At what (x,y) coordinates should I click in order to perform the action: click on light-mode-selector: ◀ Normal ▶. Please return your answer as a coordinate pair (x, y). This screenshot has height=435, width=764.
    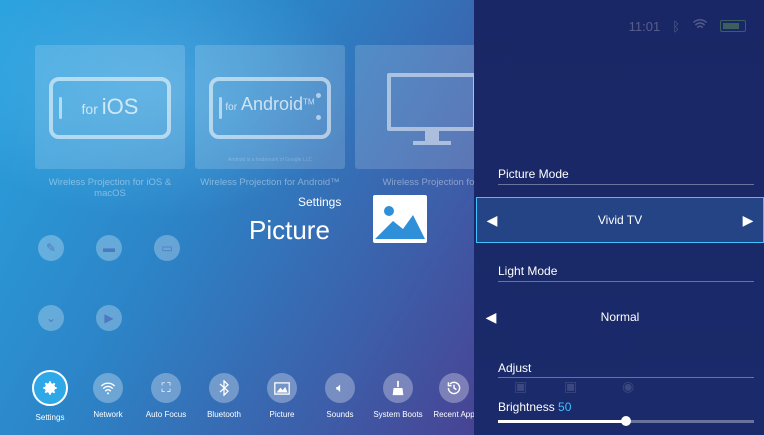
    Looking at the image, I should click on (620, 317).